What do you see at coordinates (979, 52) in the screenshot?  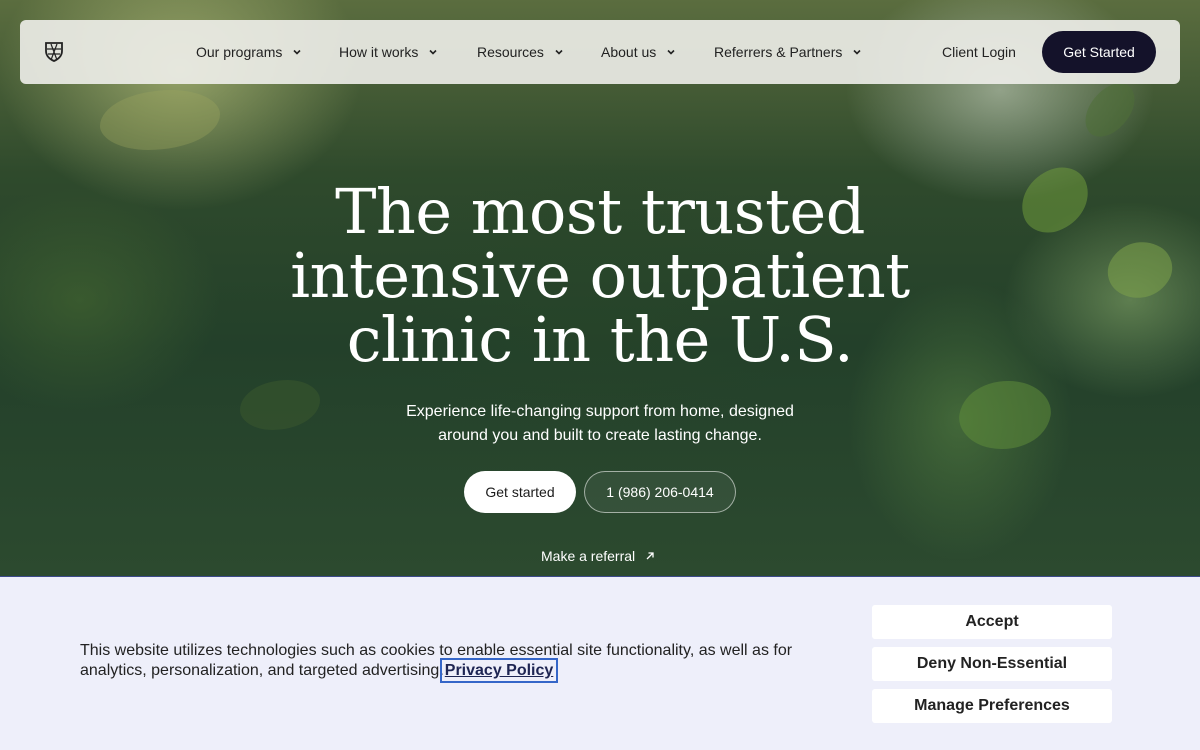 I see `client-login-link: Client Login` at bounding box center [979, 52].